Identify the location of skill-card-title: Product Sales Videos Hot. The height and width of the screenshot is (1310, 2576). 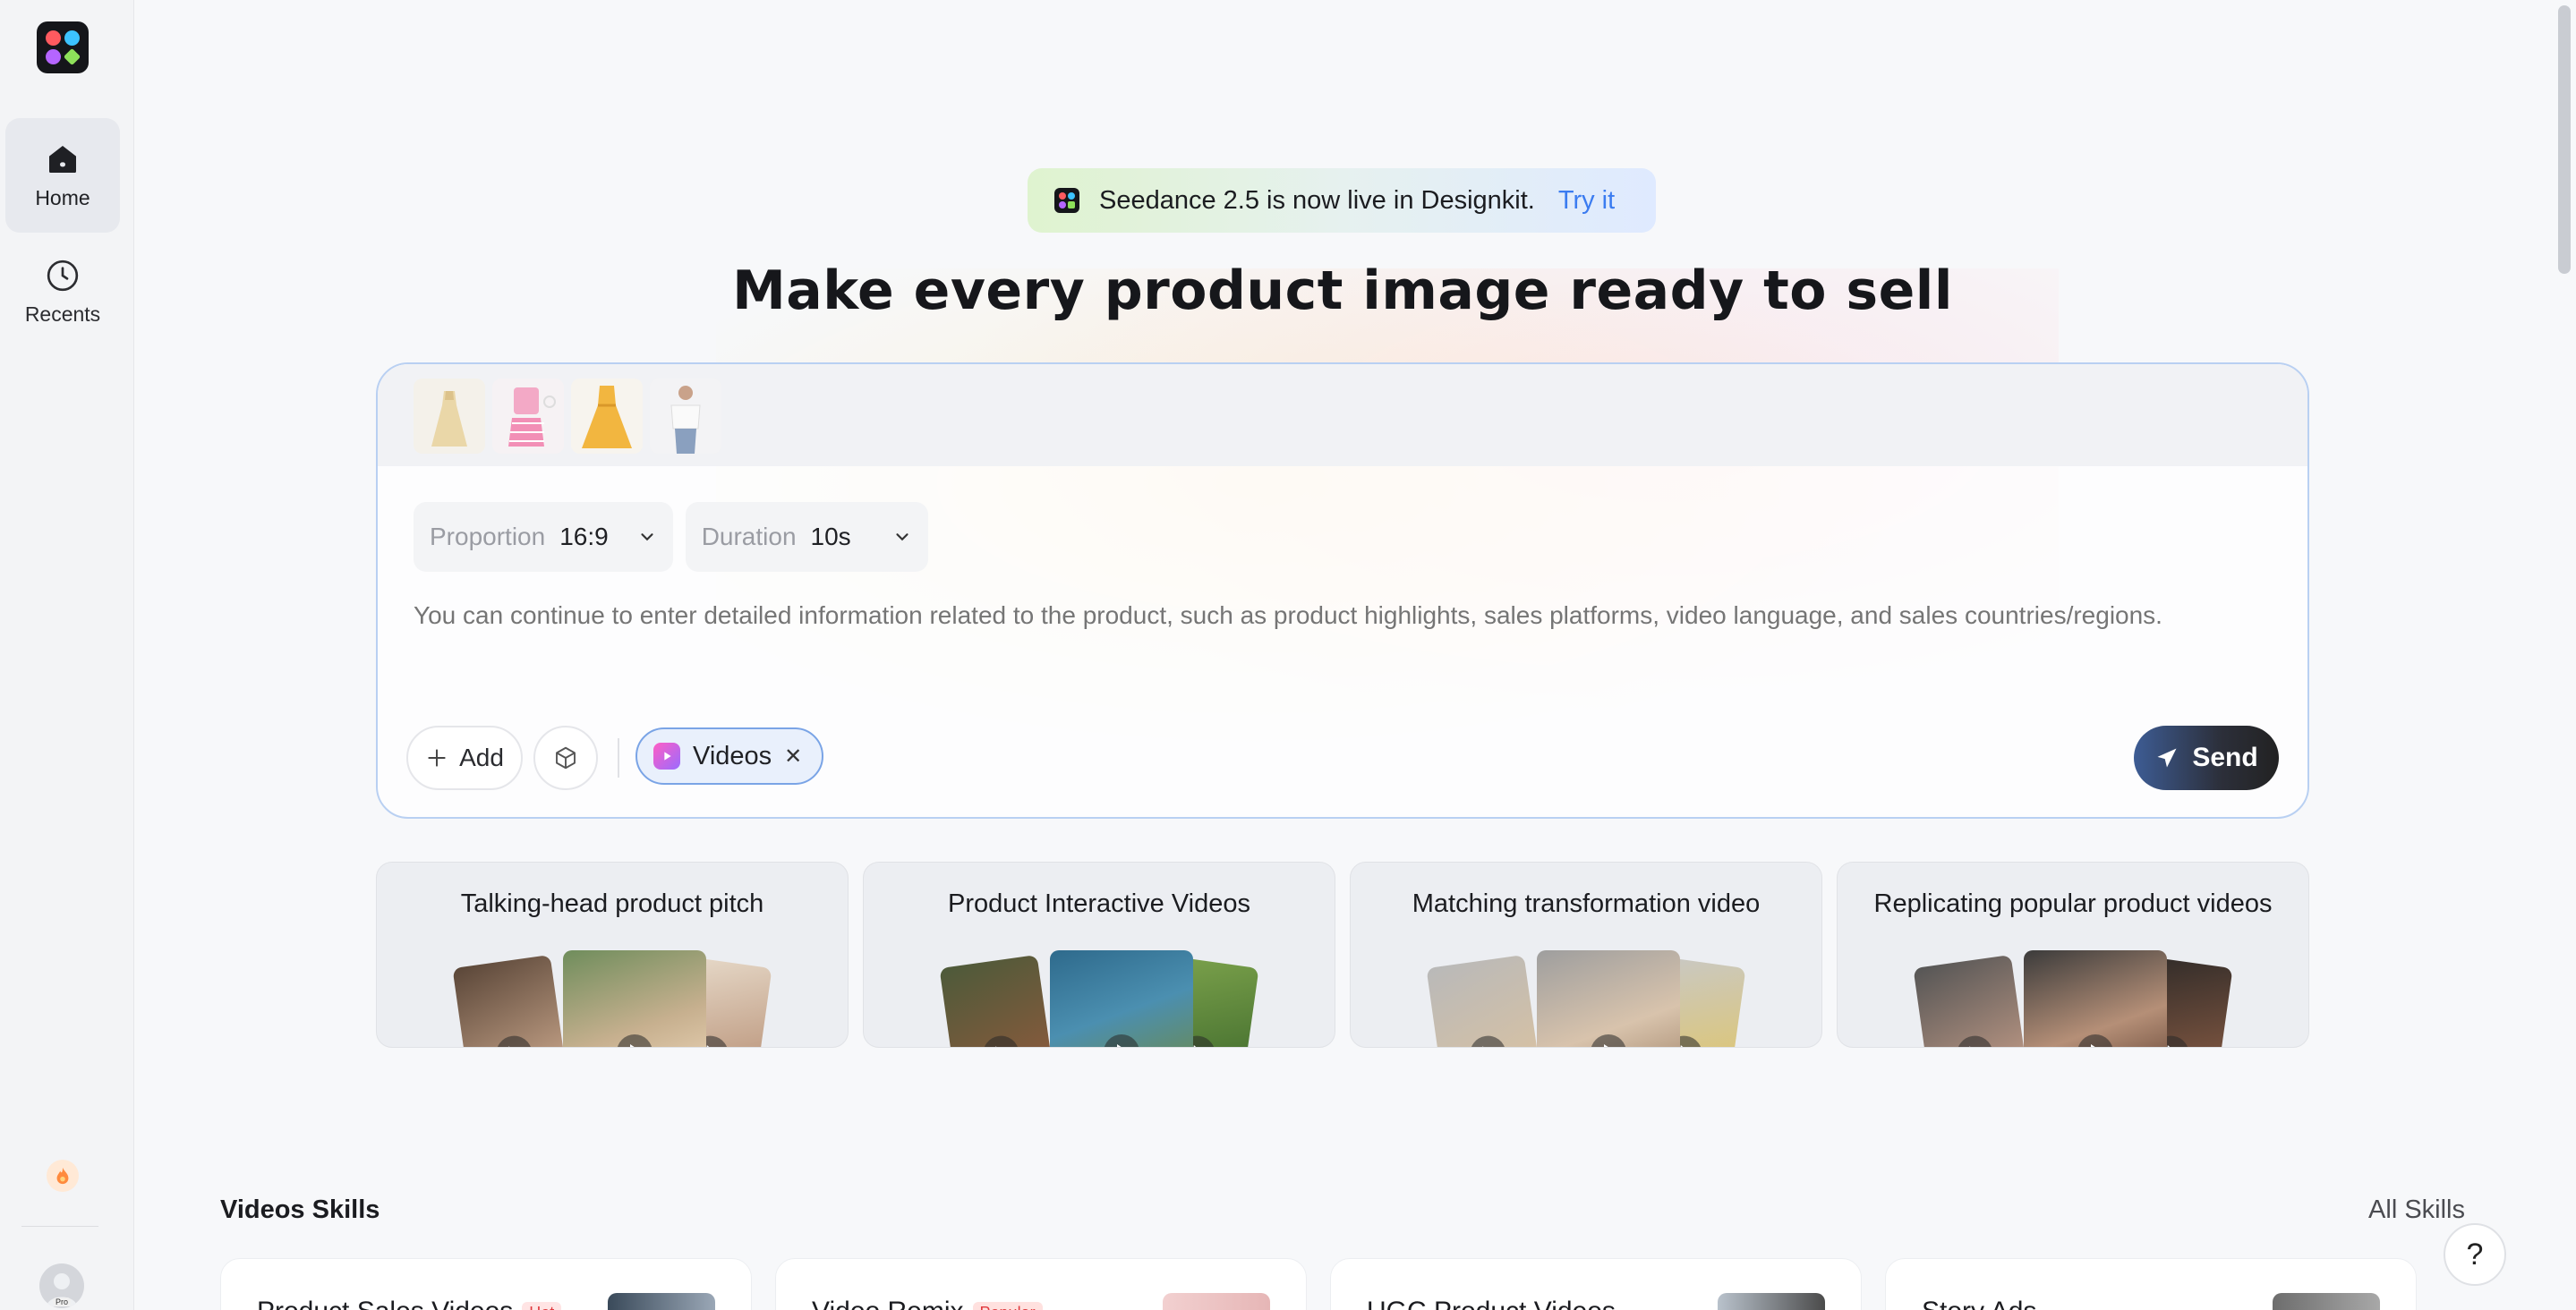
(409, 1303).